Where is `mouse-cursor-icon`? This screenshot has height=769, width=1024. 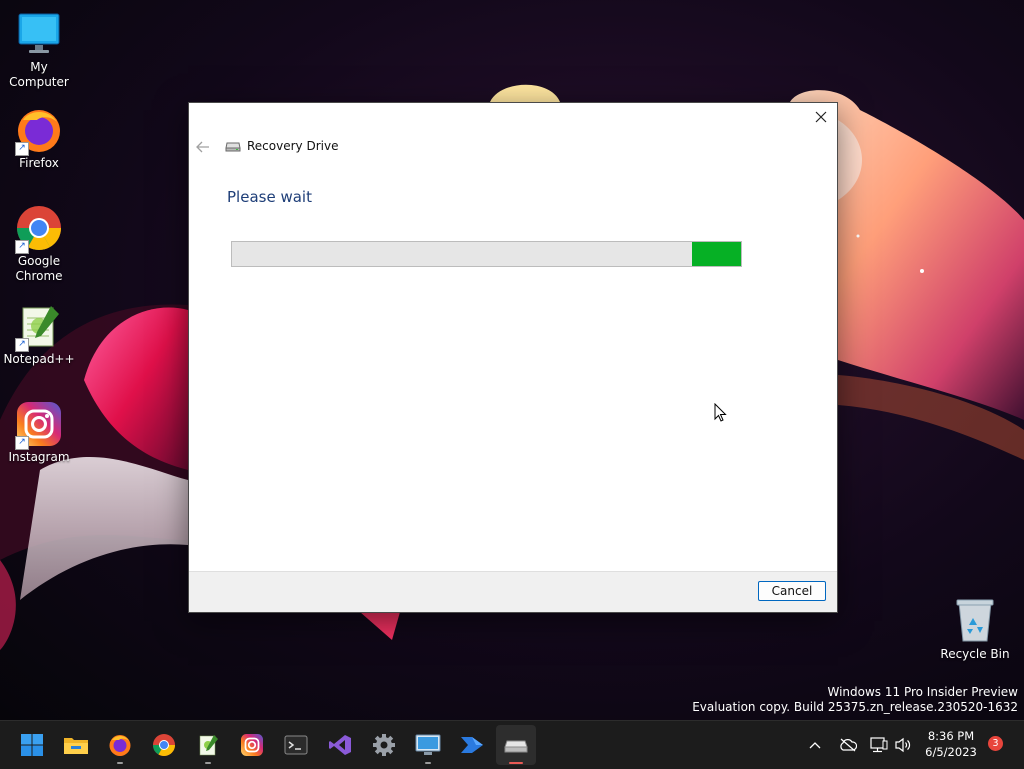 mouse-cursor-icon is located at coordinates (720, 412).